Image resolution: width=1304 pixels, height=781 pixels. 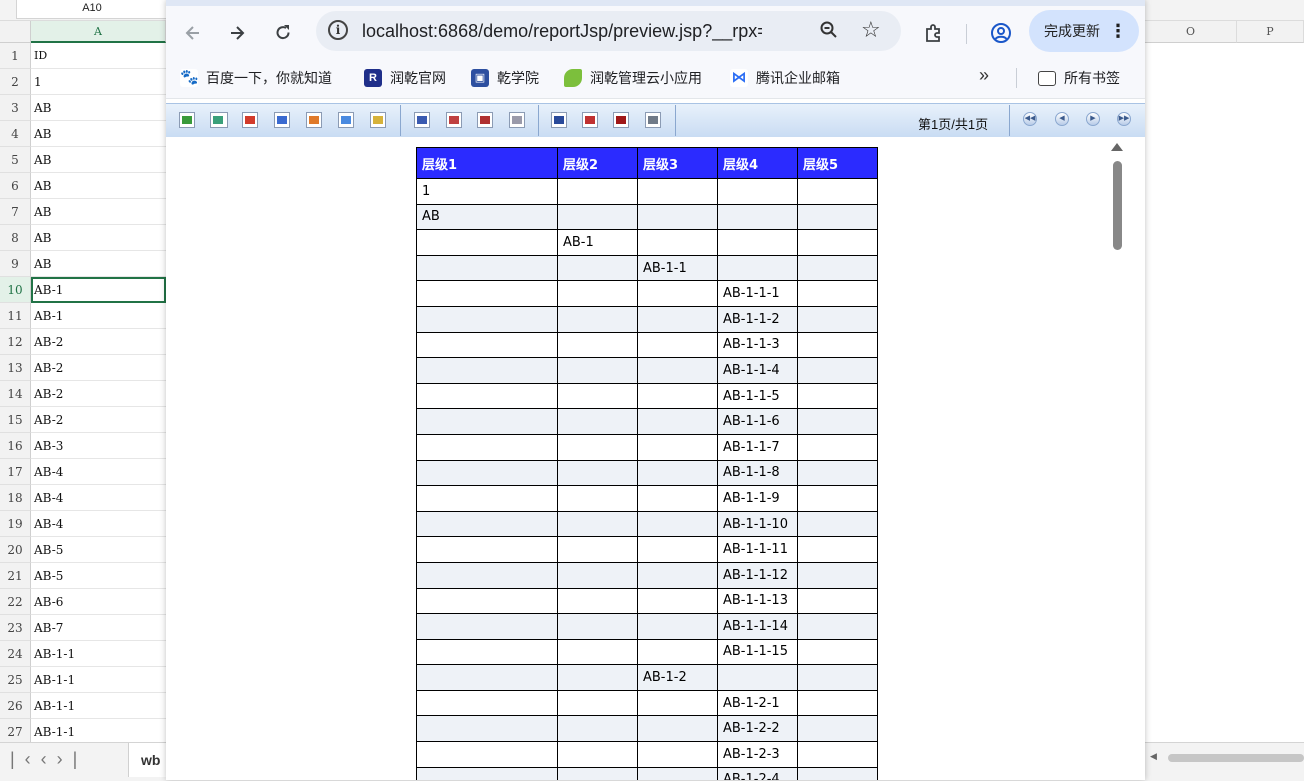 I want to click on back-arrow-icon, so click(x=193, y=33).